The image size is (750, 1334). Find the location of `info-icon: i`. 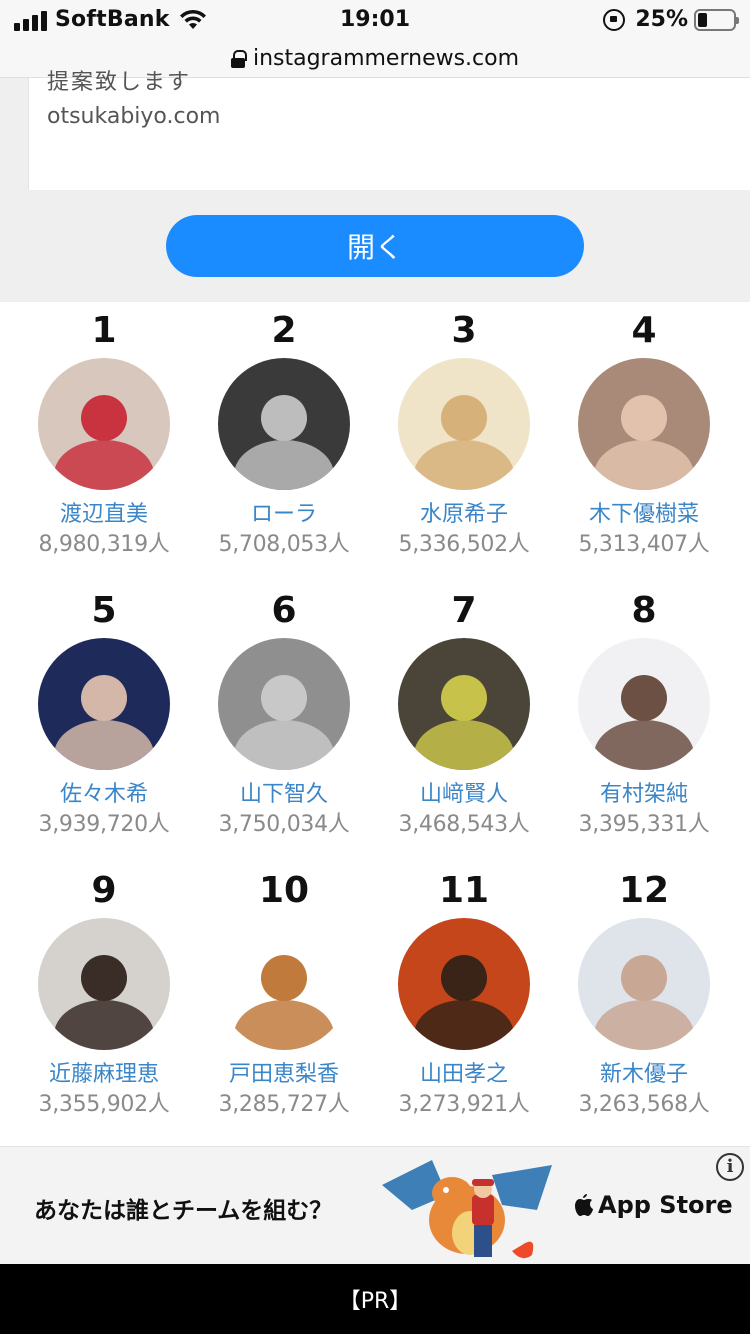

info-icon: i is located at coordinates (730, 1167).